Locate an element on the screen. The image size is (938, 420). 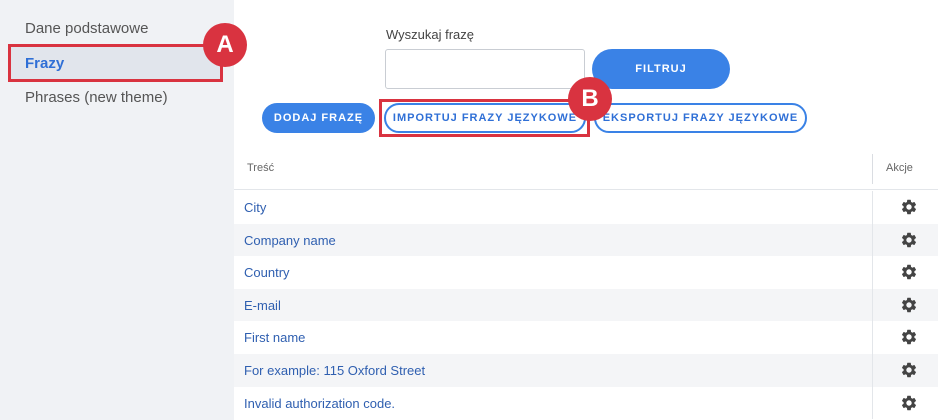
table-row: Company name is located at coordinates (586, 240).